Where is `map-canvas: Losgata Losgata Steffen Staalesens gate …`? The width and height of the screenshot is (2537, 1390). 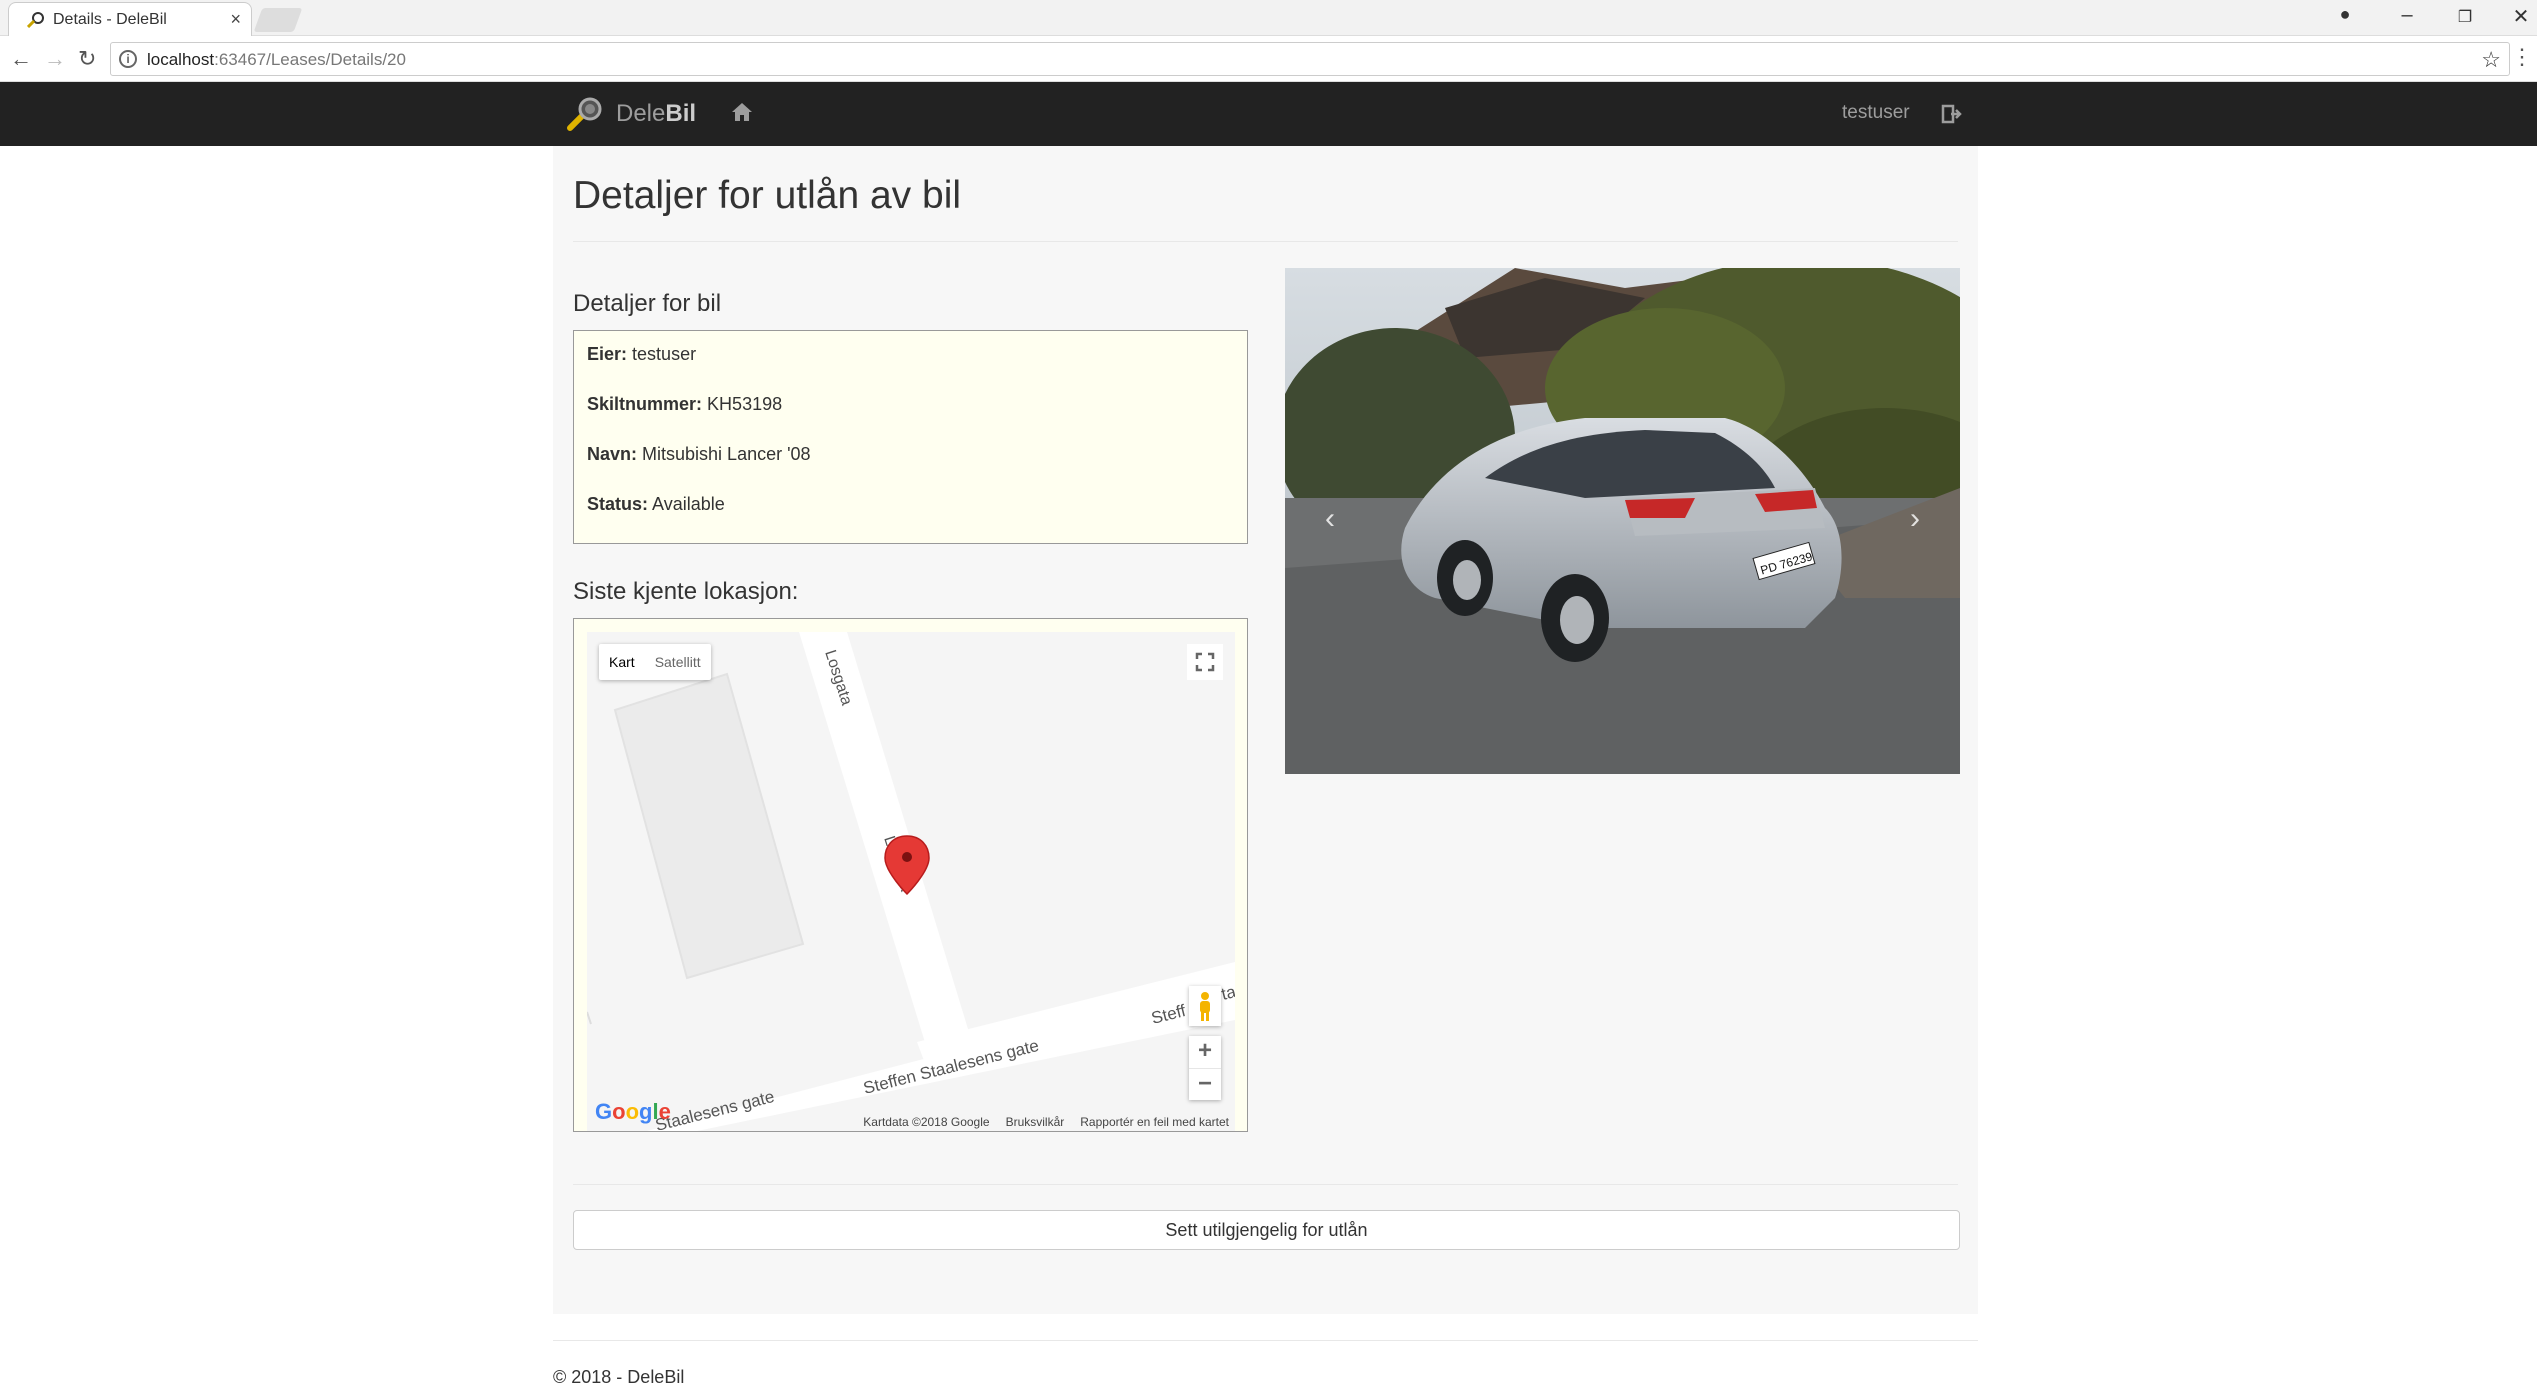 map-canvas: Losgata Losgata Steffen Staalesens gate … is located at coordinates (911, 881).